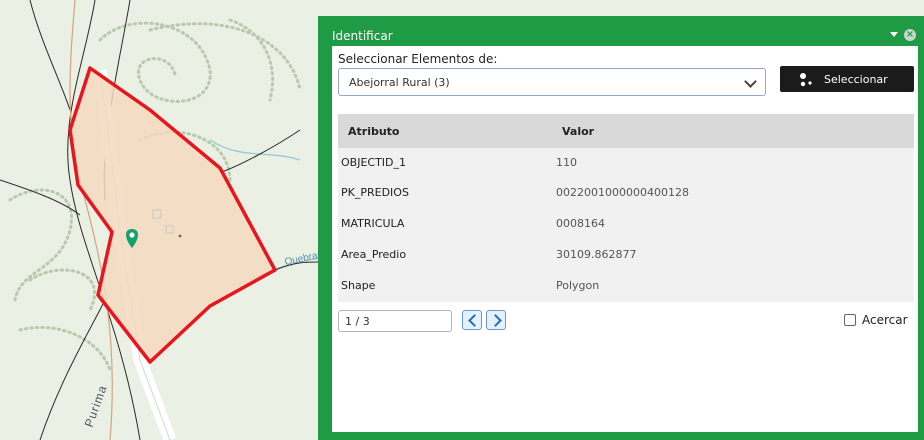 The height and width of the screenshot is (440, 924). I want to click on next-button, so click(496, 320).